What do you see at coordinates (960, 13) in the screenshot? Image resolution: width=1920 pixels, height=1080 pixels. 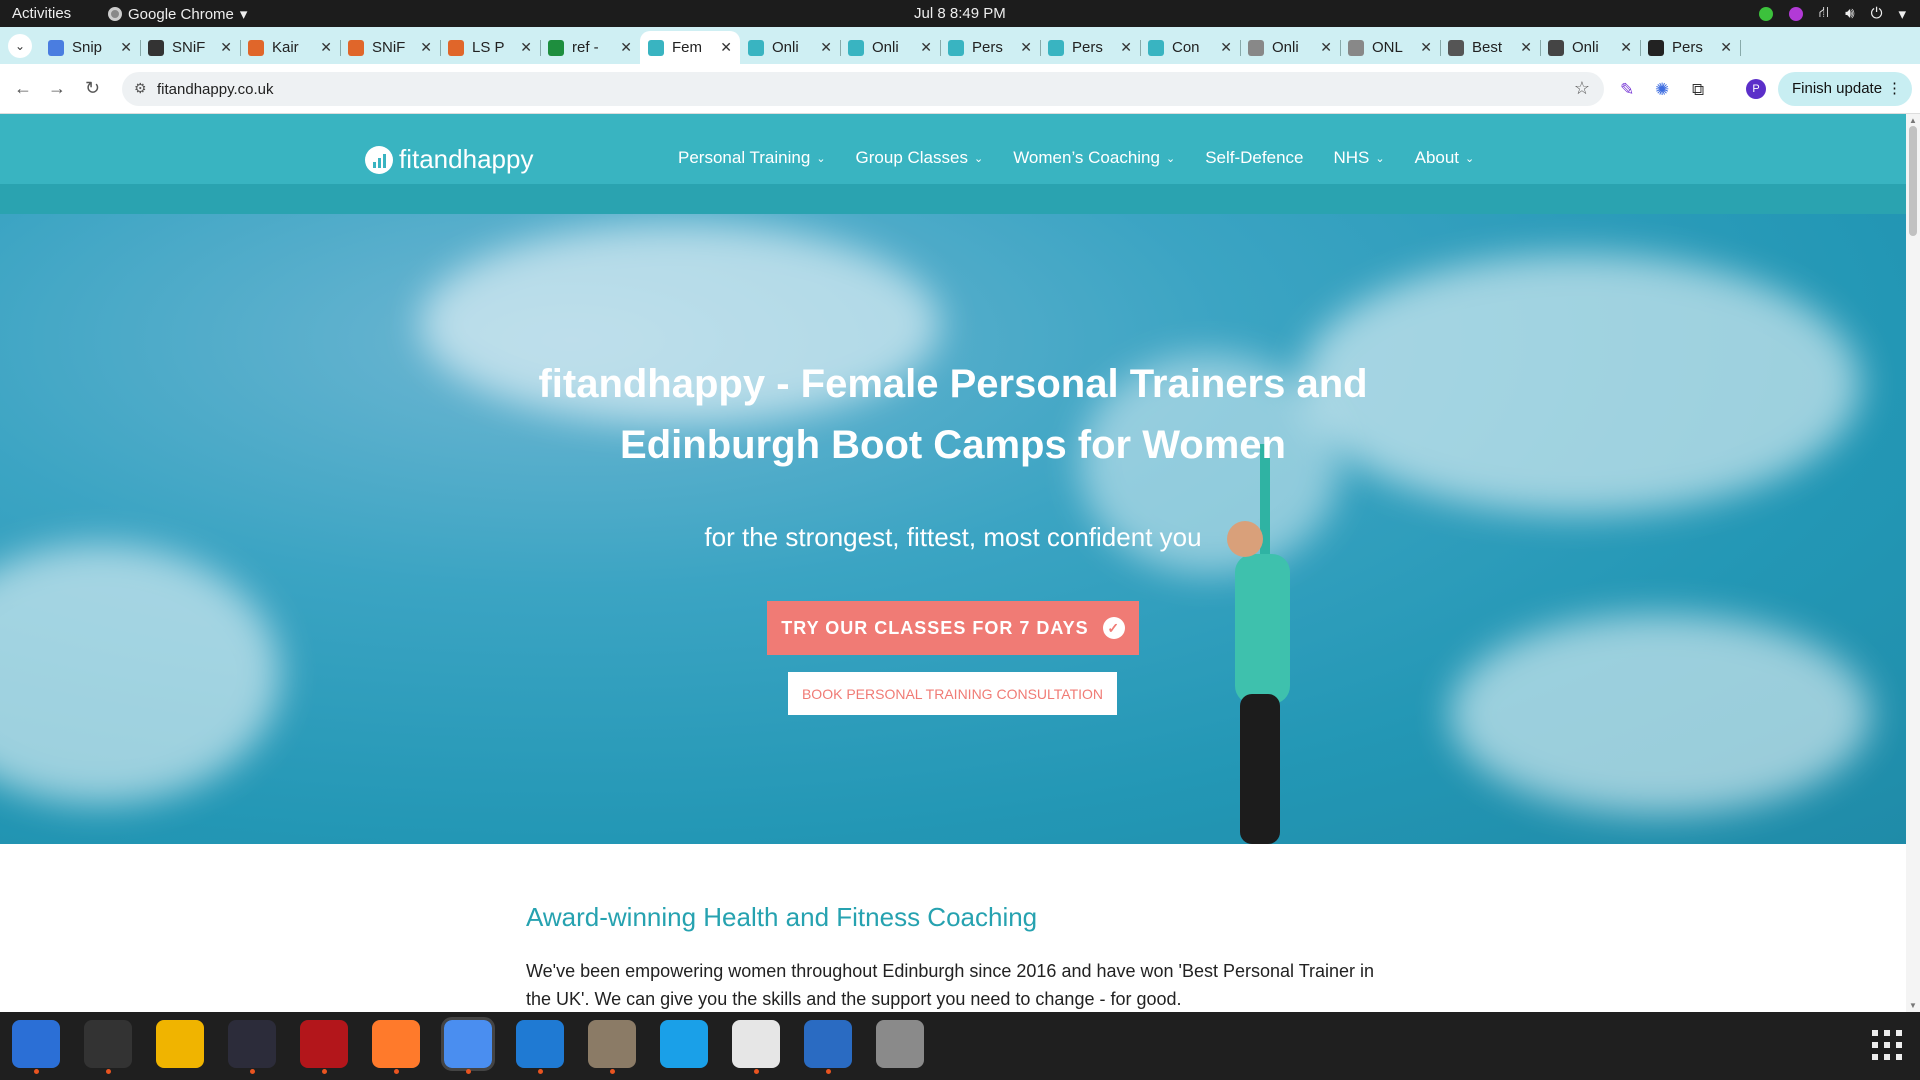 I see `clock: Jul 8 8:49 PM` at bounding box center [960, 13].